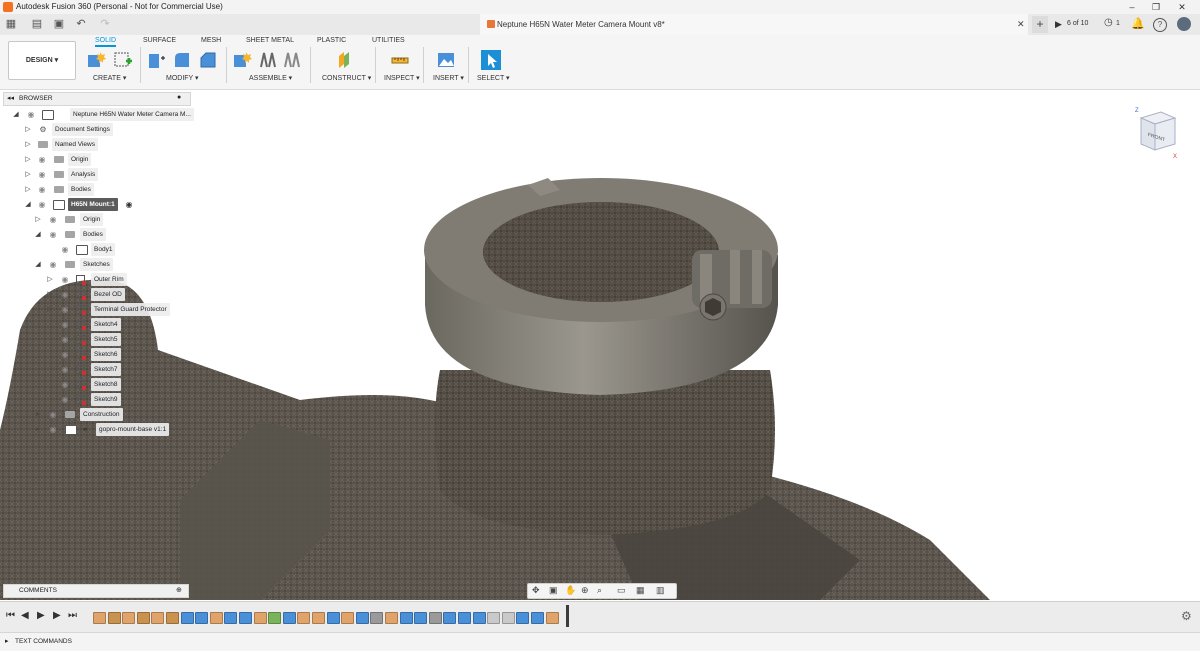  What do you see at coordinates (242, 60) in the screenshot?
I see `new-component-assemble-icon` at bounding box center [242, 60].